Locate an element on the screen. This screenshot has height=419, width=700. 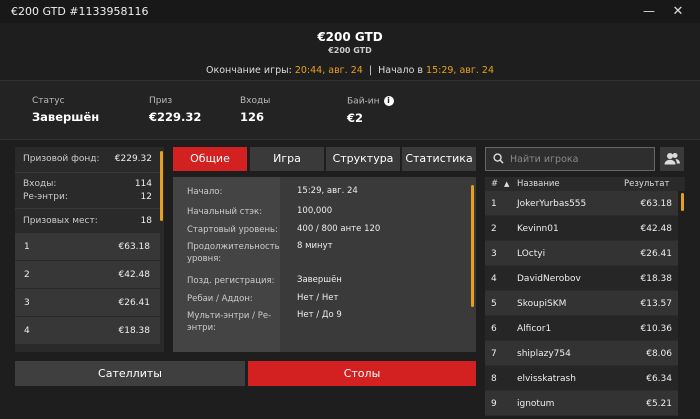
sort-asc-icon: ▲ is located at coordinates (506, 184).